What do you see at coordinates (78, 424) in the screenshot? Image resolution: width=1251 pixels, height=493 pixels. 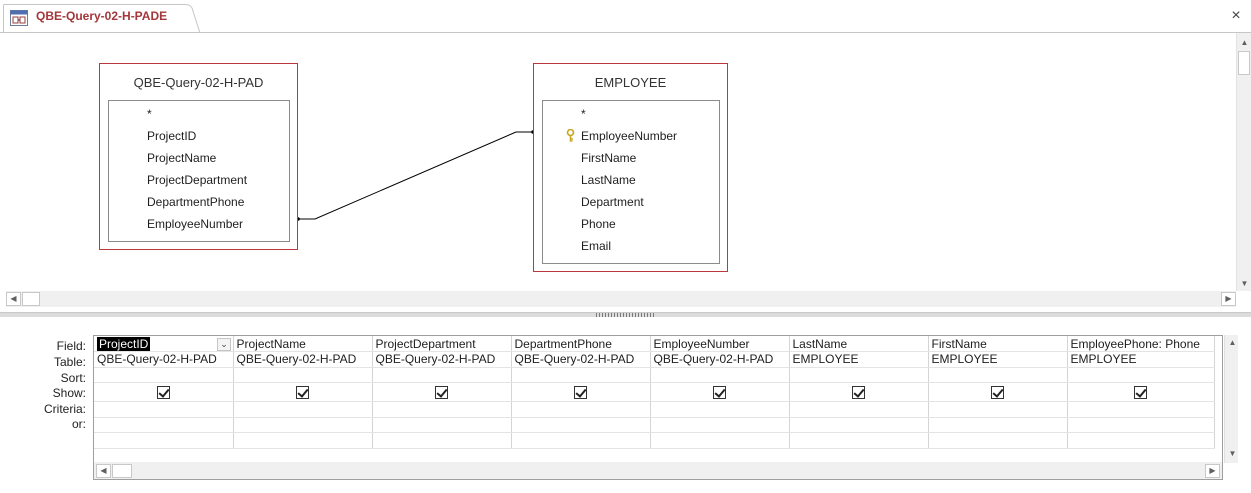 I see `row-label-or: or:` at bounding box center [78, 424].